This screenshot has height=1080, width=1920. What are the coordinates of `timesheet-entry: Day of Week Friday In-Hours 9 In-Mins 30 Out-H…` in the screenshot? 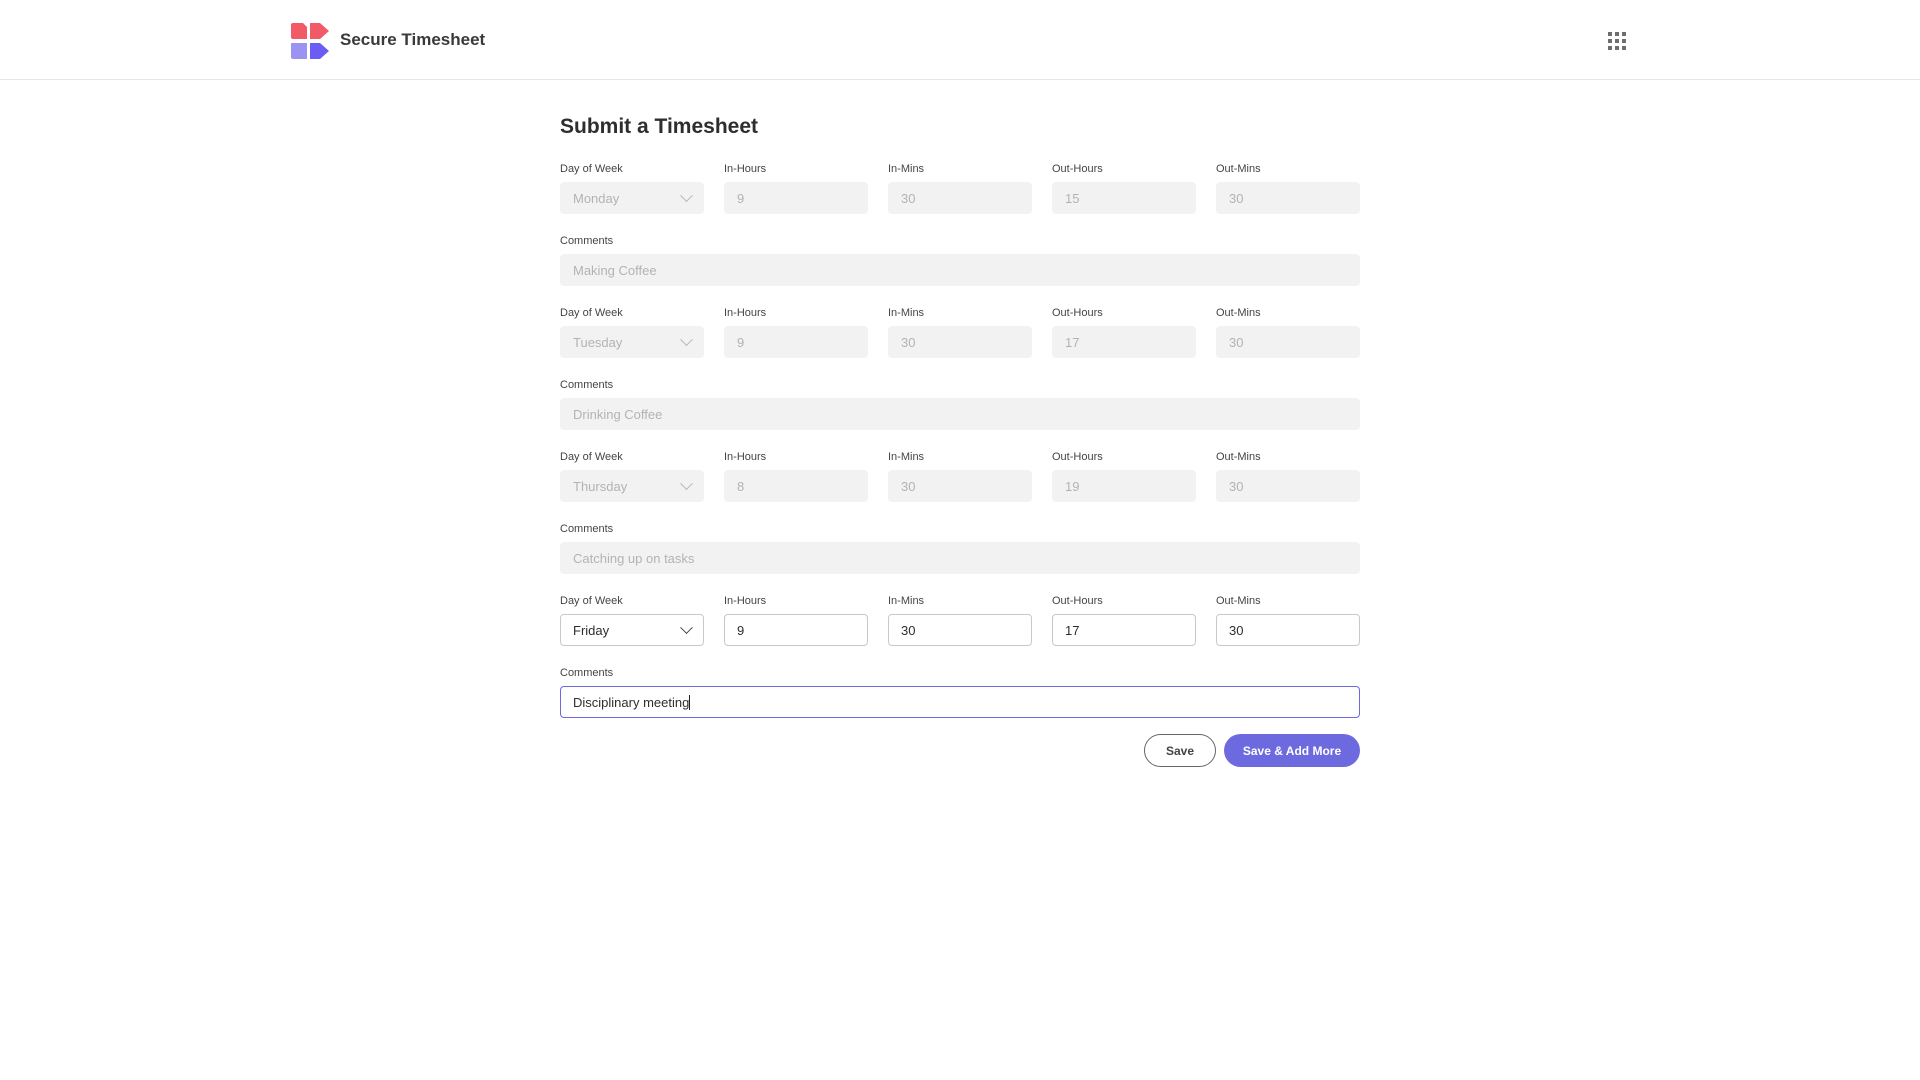 It's located at (960, 656).